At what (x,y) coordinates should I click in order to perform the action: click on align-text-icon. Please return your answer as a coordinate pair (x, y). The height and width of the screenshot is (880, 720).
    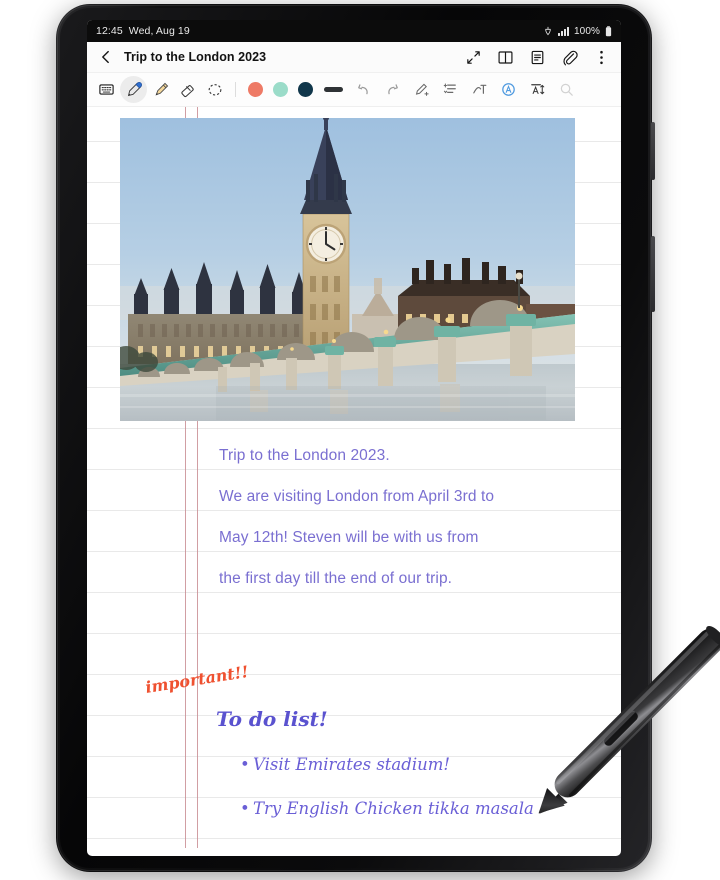
    Looking at the image, I should click on (450, 89).